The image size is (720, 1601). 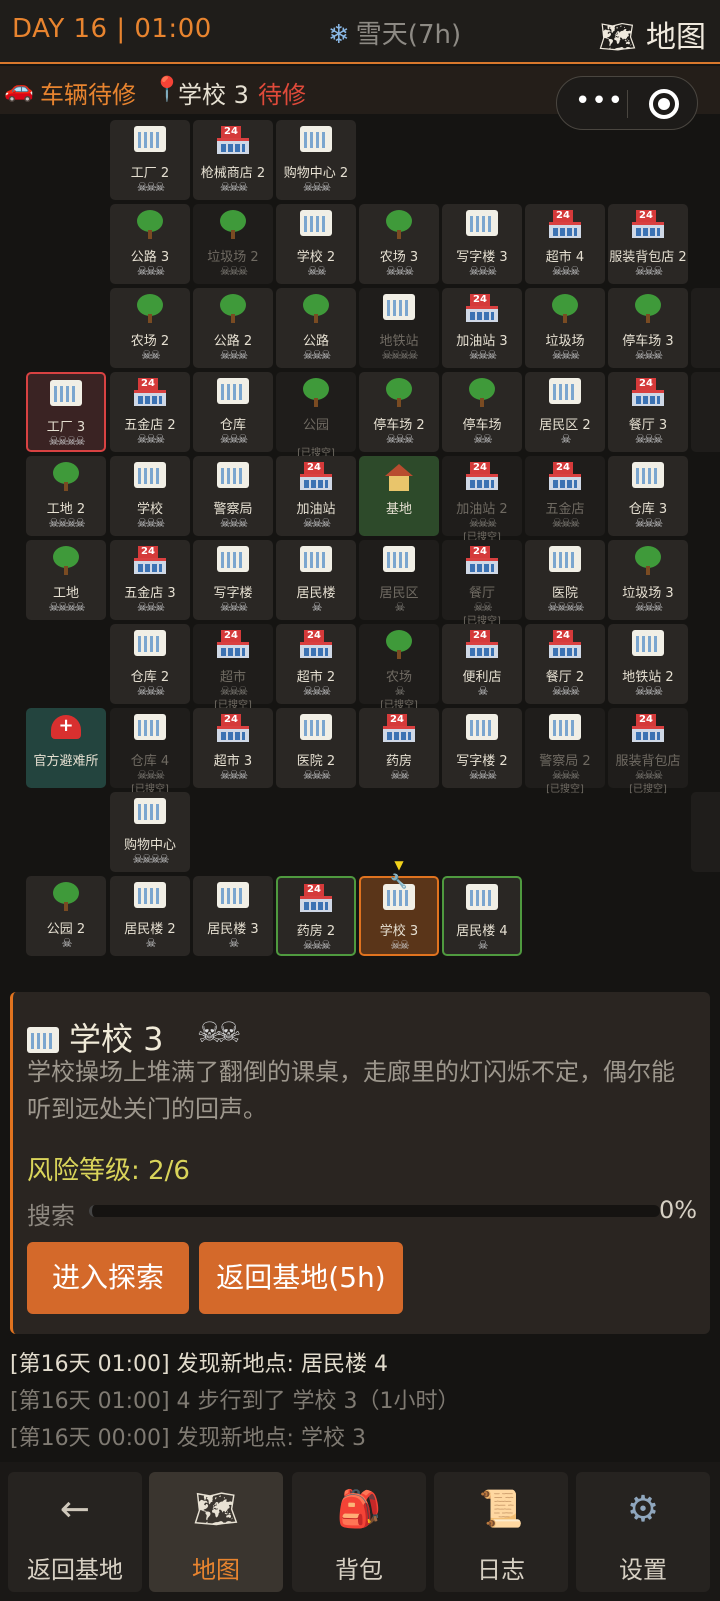 I want to click on close-target-icon, so click(x=664, y=104).